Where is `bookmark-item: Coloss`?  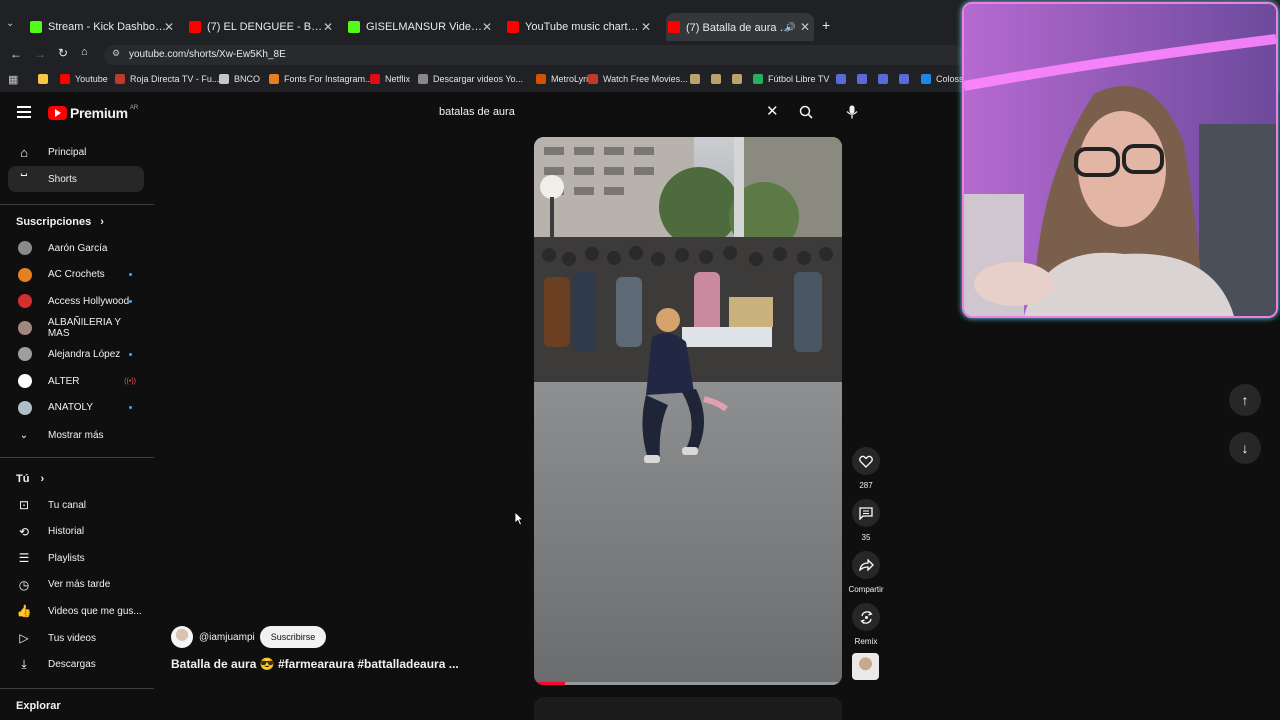
bookmark-item: Coloss is located at coordinates (942, 79).